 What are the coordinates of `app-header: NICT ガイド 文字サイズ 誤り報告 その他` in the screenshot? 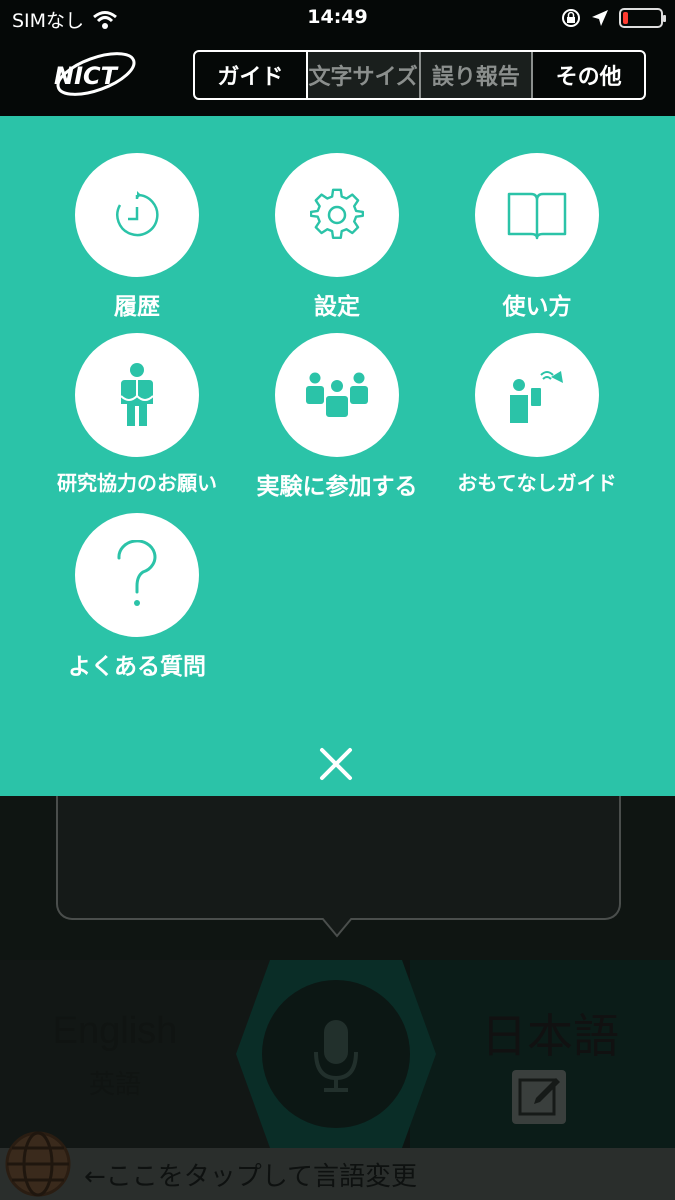 It's located at (337, 77).